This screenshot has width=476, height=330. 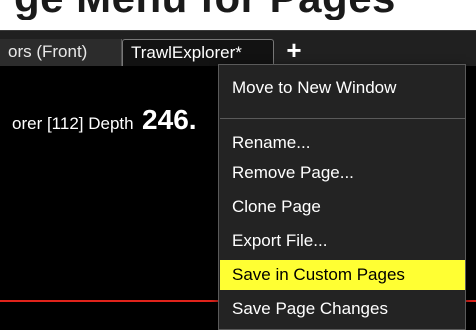 What do you see at coordinates (342, 309) in the screenshot?
I see `menu-item-save-page-changes: Save Page Changes` at bounding box center [342, 309].